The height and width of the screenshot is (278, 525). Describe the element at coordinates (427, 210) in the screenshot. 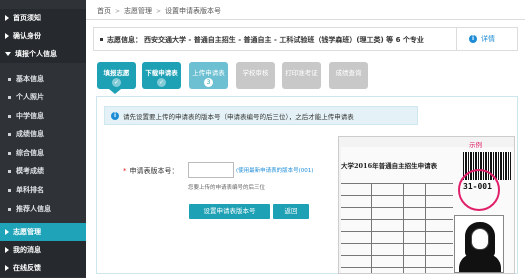

I see `example-document: 大学2016年普通自主招生申请表 31-001` at that location.